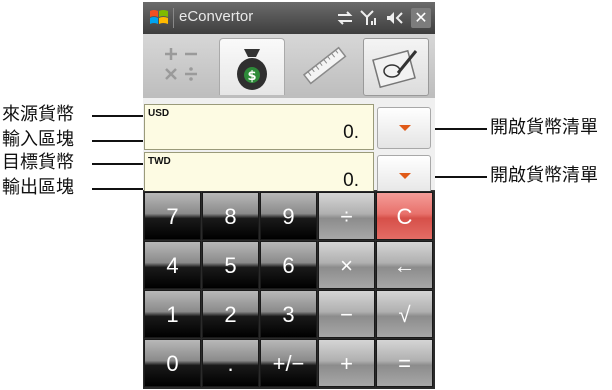 This screenshot has height=390, width=612. What do you see at coordinates (288, 216) in the screenshot?
I see `key-9: 9` at bounding box center [288, 216].